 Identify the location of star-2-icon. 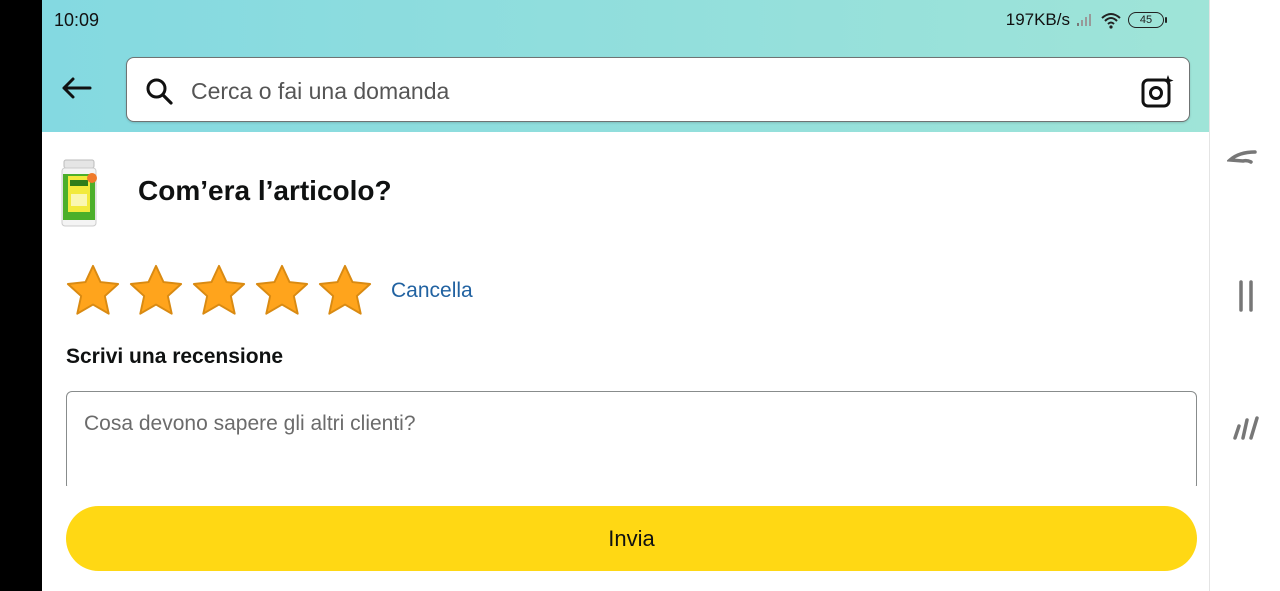
(156, 291).